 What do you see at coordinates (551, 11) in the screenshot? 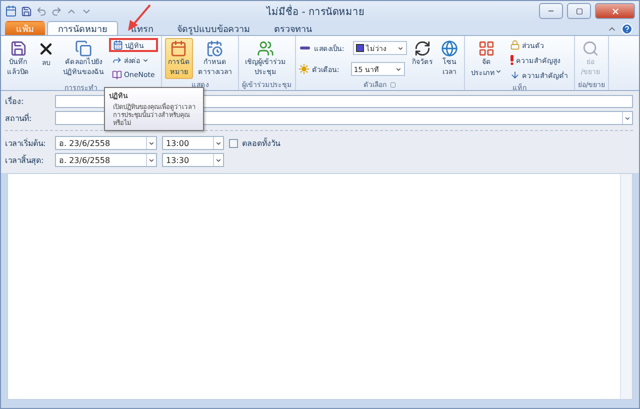
I see `minimize-button` at bounding box center [551, 11].